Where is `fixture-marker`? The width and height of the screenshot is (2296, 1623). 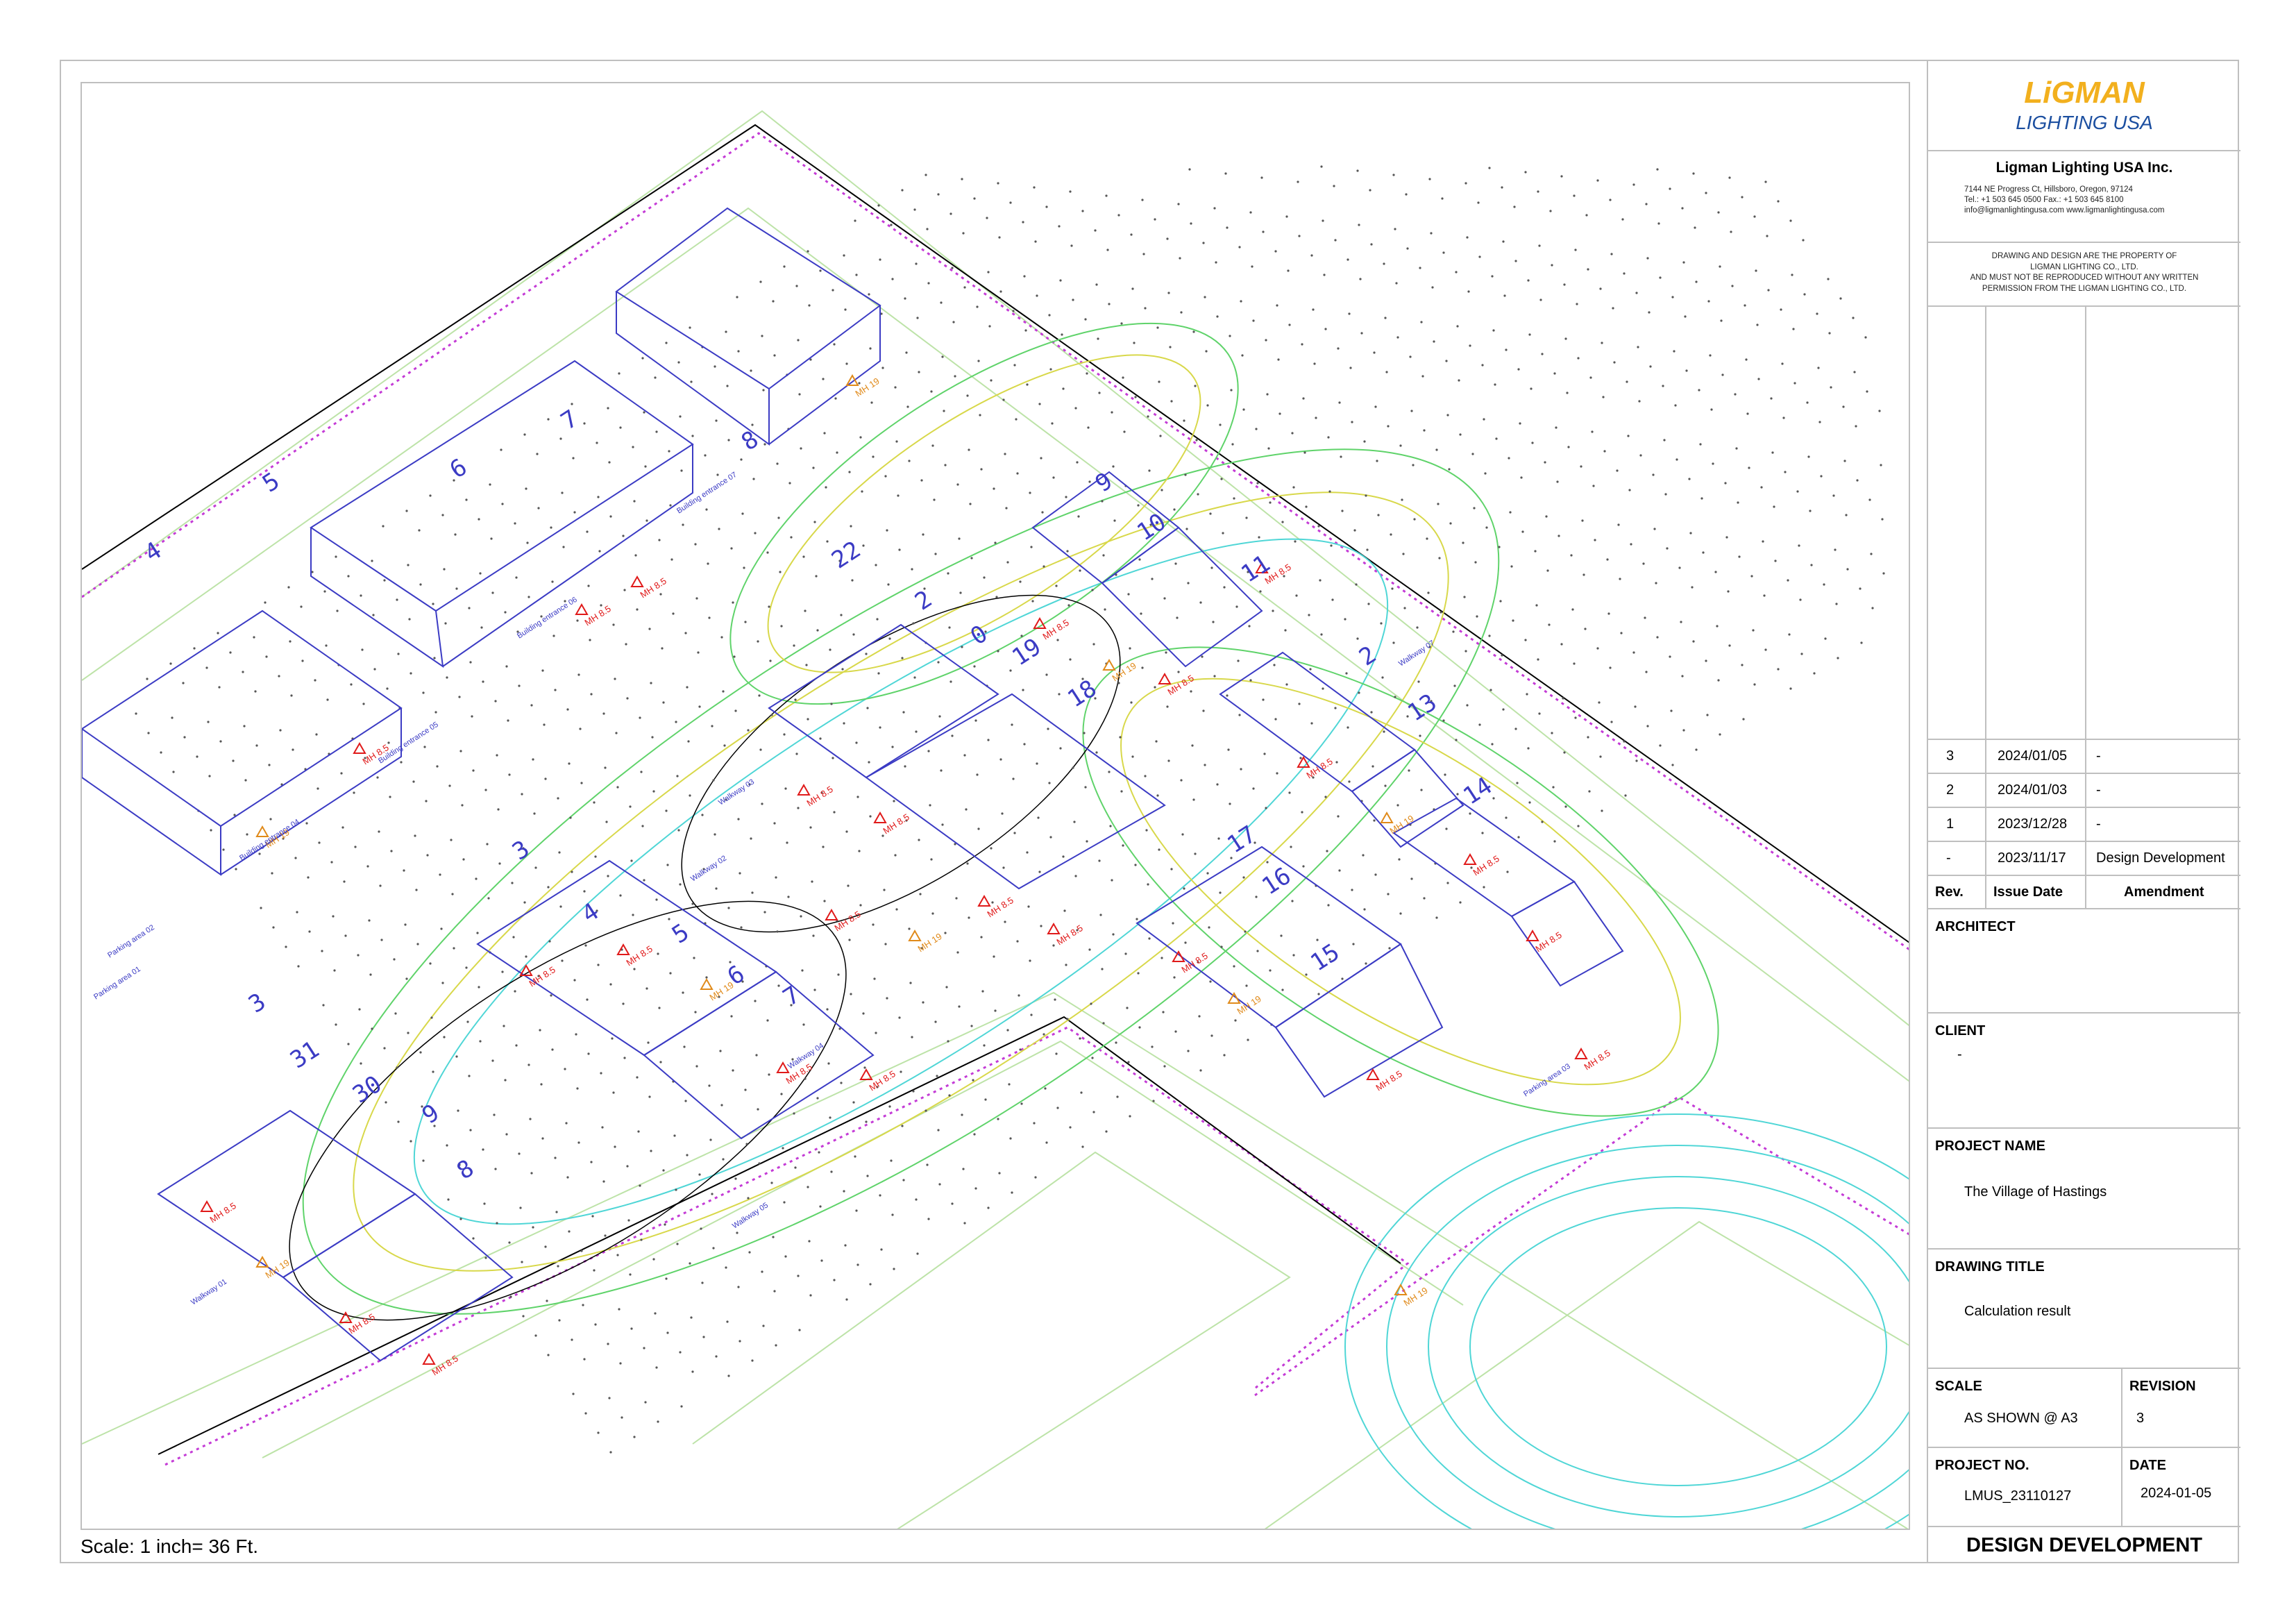
fixture-marker is located at coordinates (1532, 935).